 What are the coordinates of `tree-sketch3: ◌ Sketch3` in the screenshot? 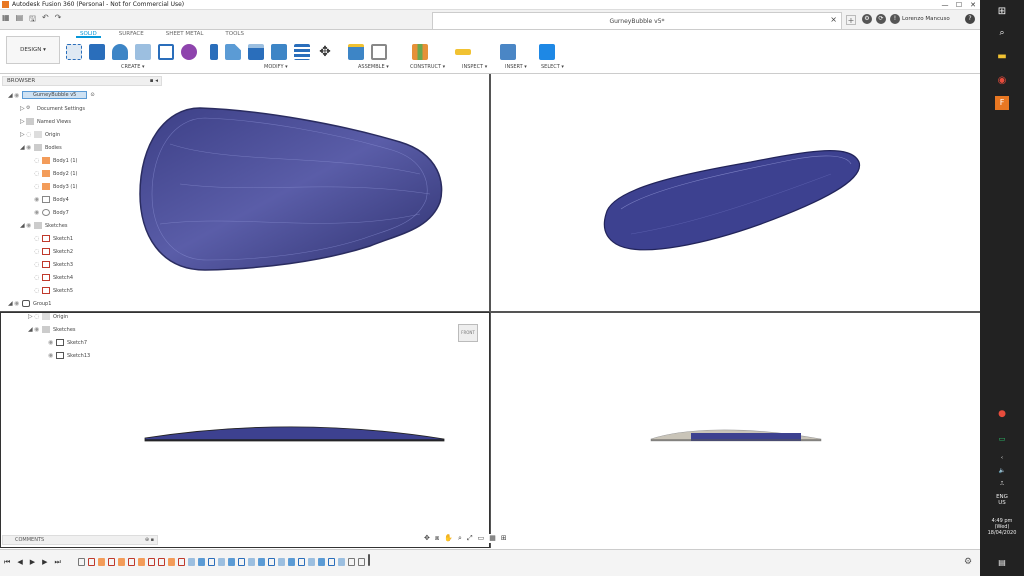 It's located at (53, 264).